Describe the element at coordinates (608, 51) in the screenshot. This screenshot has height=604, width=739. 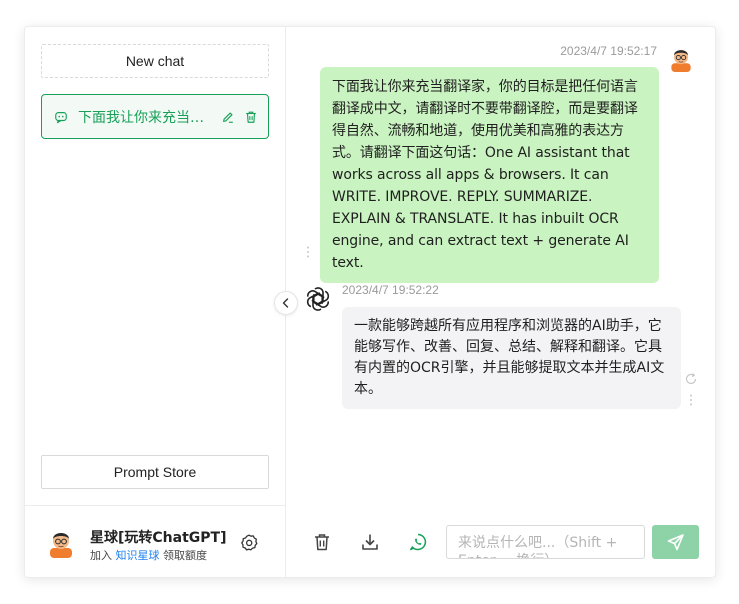
I see `message-timestamp: 2023/4/7 19:52:17` at that location.